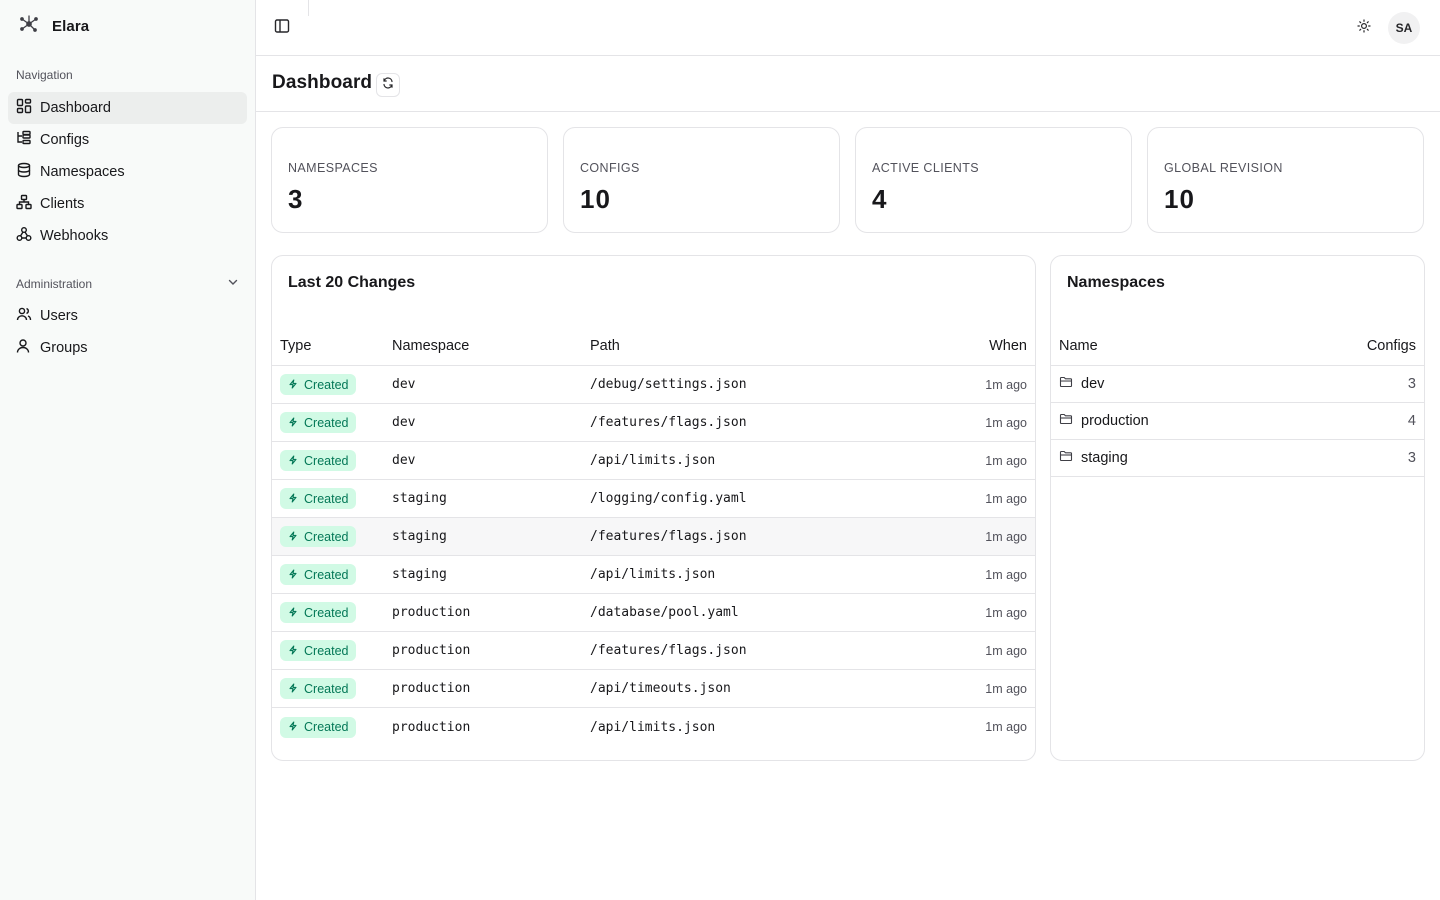 This screenshot has width=1440, height=900. I want to click on namespace-name-cell: dev, so click(1141, 384).